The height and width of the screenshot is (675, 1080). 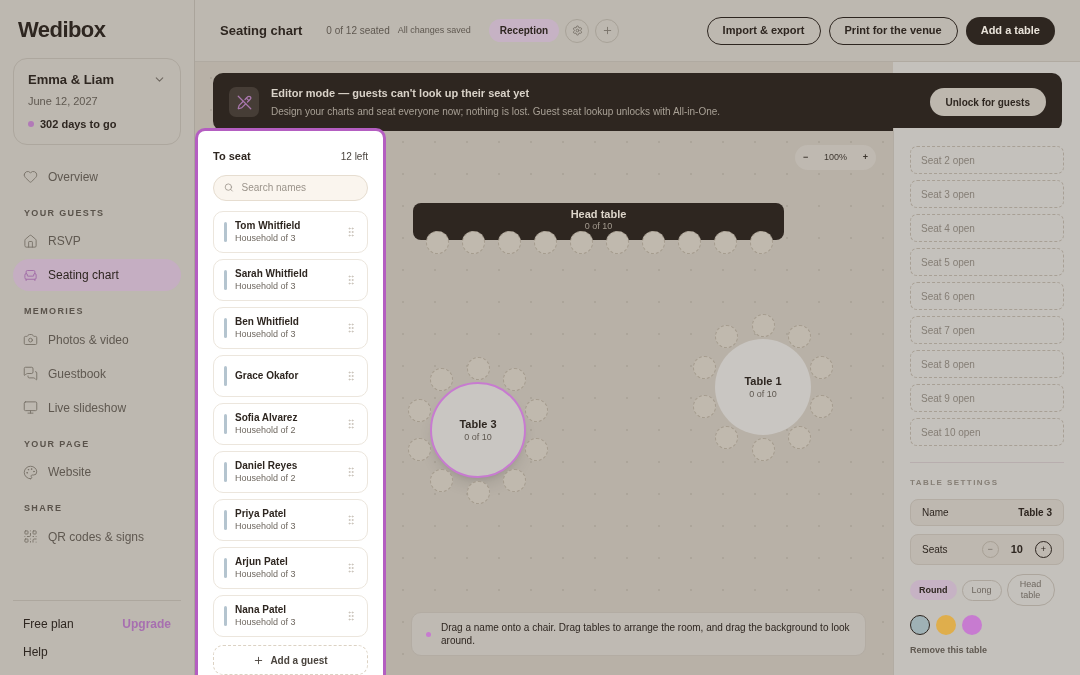 What do you see at coordinates (78, 124) in the screenshot?
I see `countdown: 302 days to go` at bounding box center [78, 124].